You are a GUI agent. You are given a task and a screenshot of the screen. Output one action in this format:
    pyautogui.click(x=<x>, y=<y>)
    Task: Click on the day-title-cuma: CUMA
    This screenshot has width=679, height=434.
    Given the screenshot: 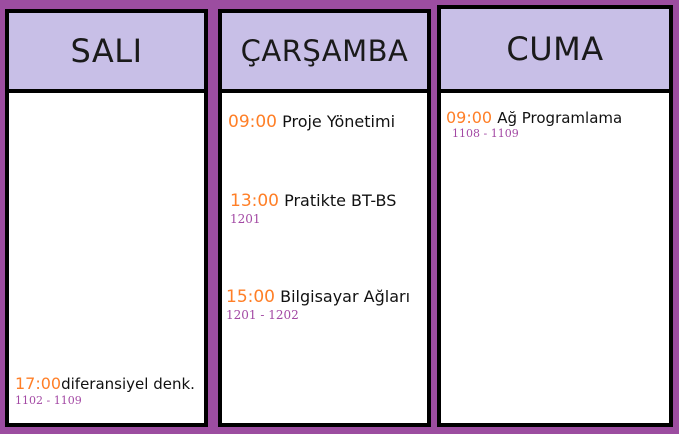 What is the action you would take?
    pyautogui.click(x=555, y=49)
    